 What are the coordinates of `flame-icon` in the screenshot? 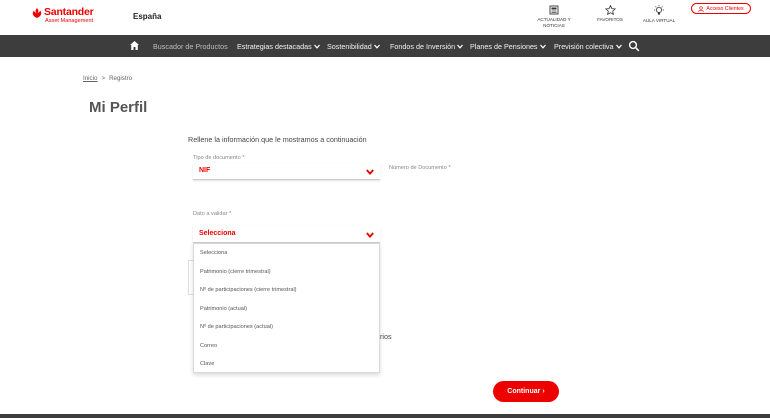 It's located at (37, 13).